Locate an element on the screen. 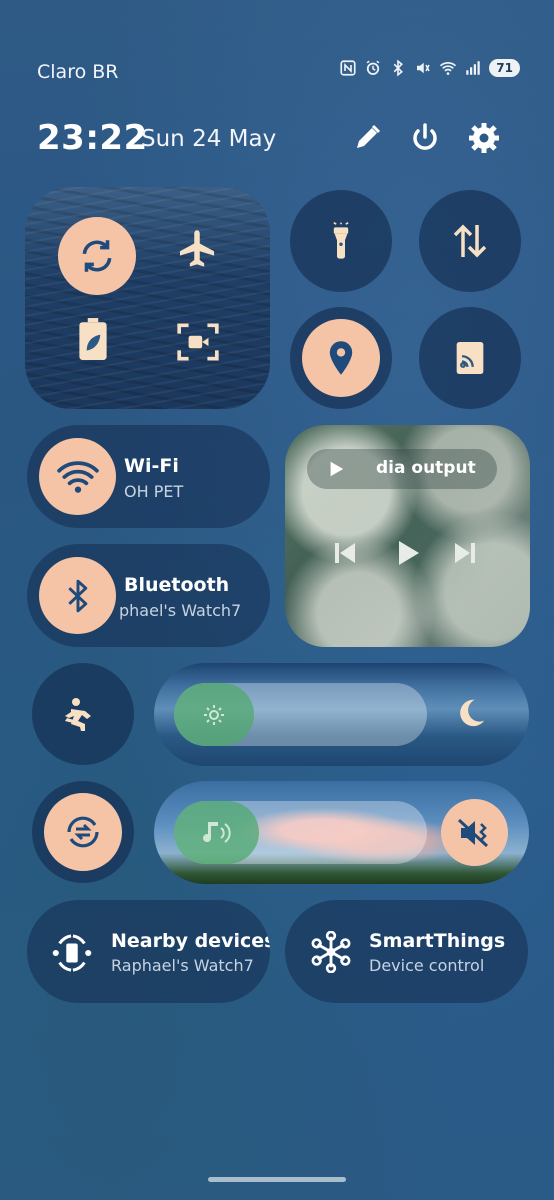 This screenshot has width=554, height=1200. play-icon is located at coordinates (409, 553).